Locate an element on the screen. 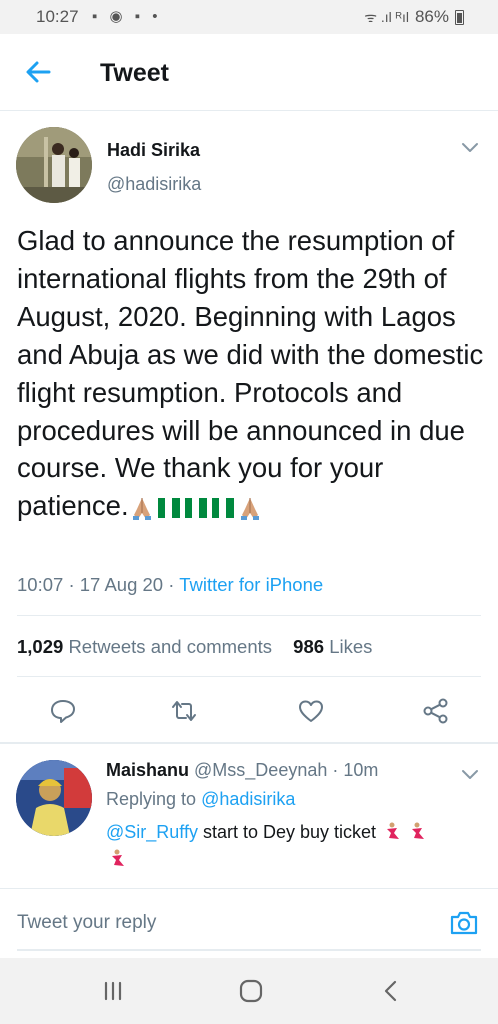 The width and height of the screenshot is (498, 1024). retweet-icon is located at coordinates (184, 711).